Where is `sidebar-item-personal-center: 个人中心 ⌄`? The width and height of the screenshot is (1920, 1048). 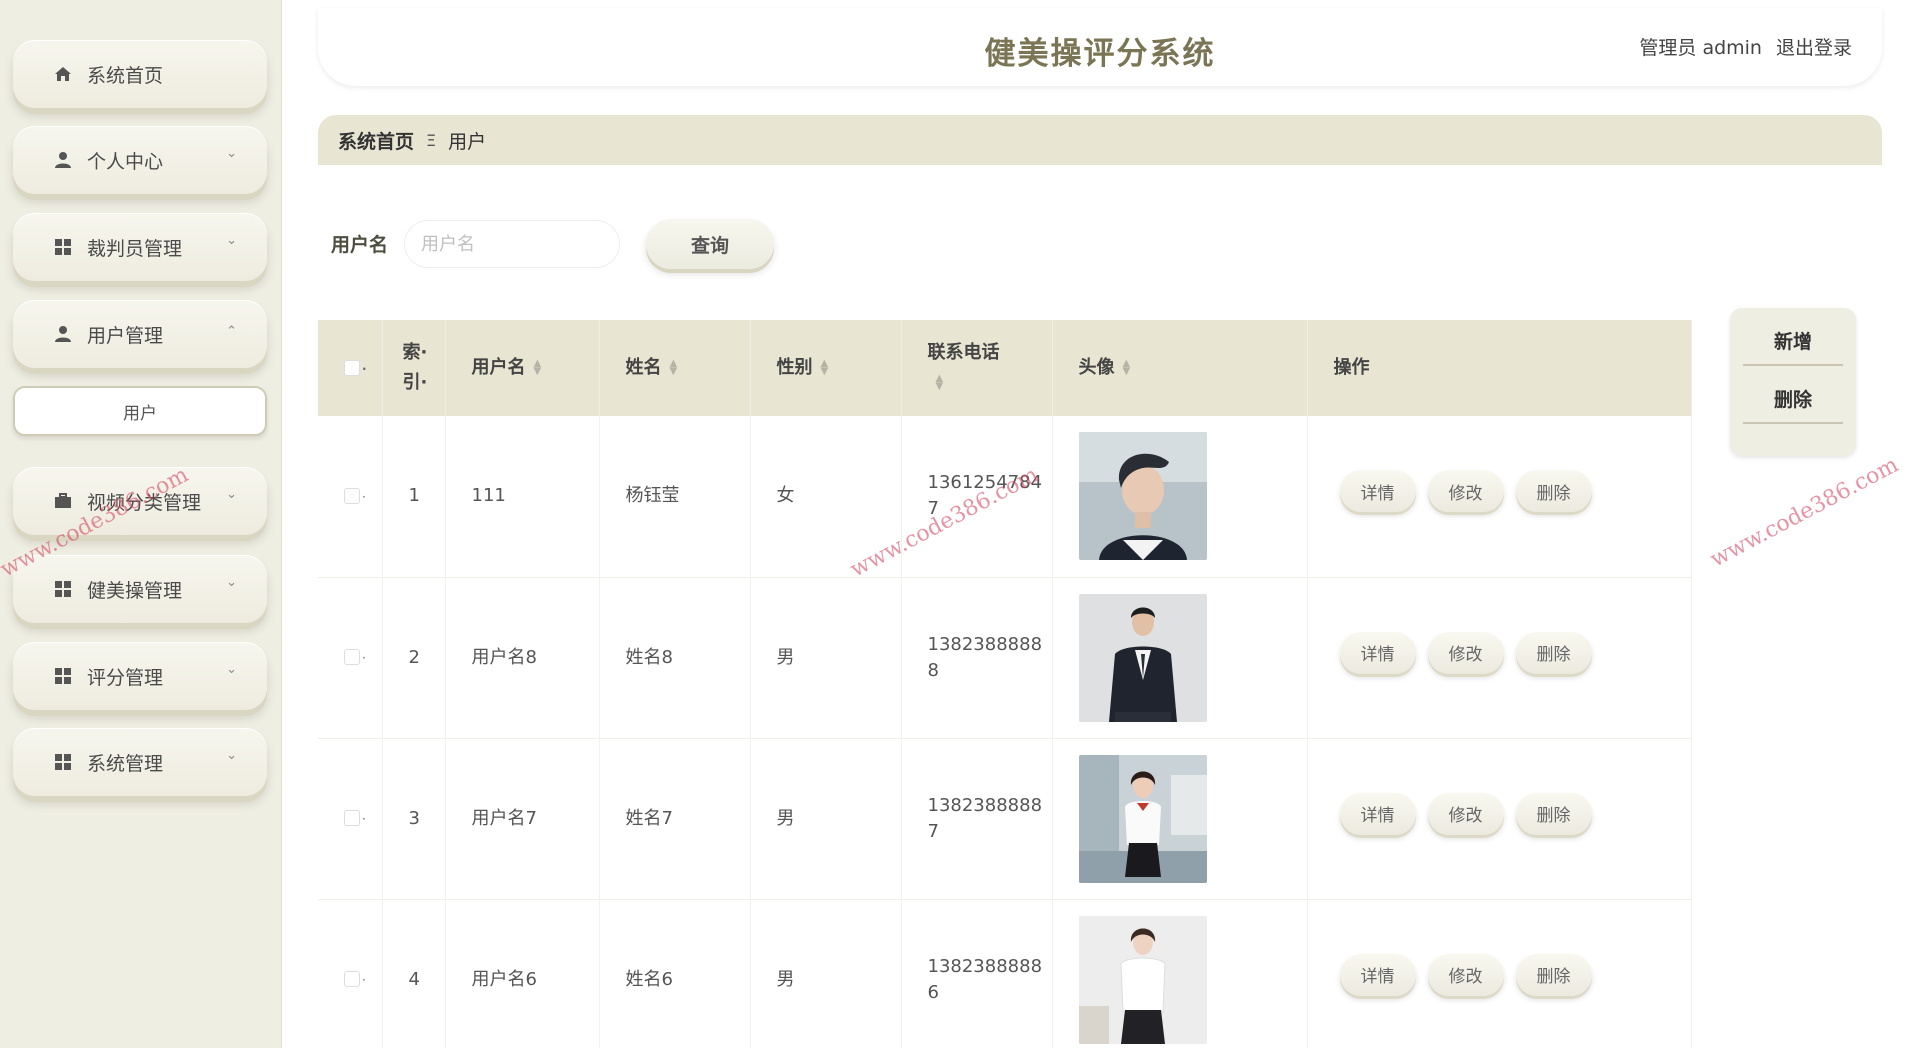 sidebar-item-personal-center: 个人中心 ⌄ is located at coordinates (140, 160).